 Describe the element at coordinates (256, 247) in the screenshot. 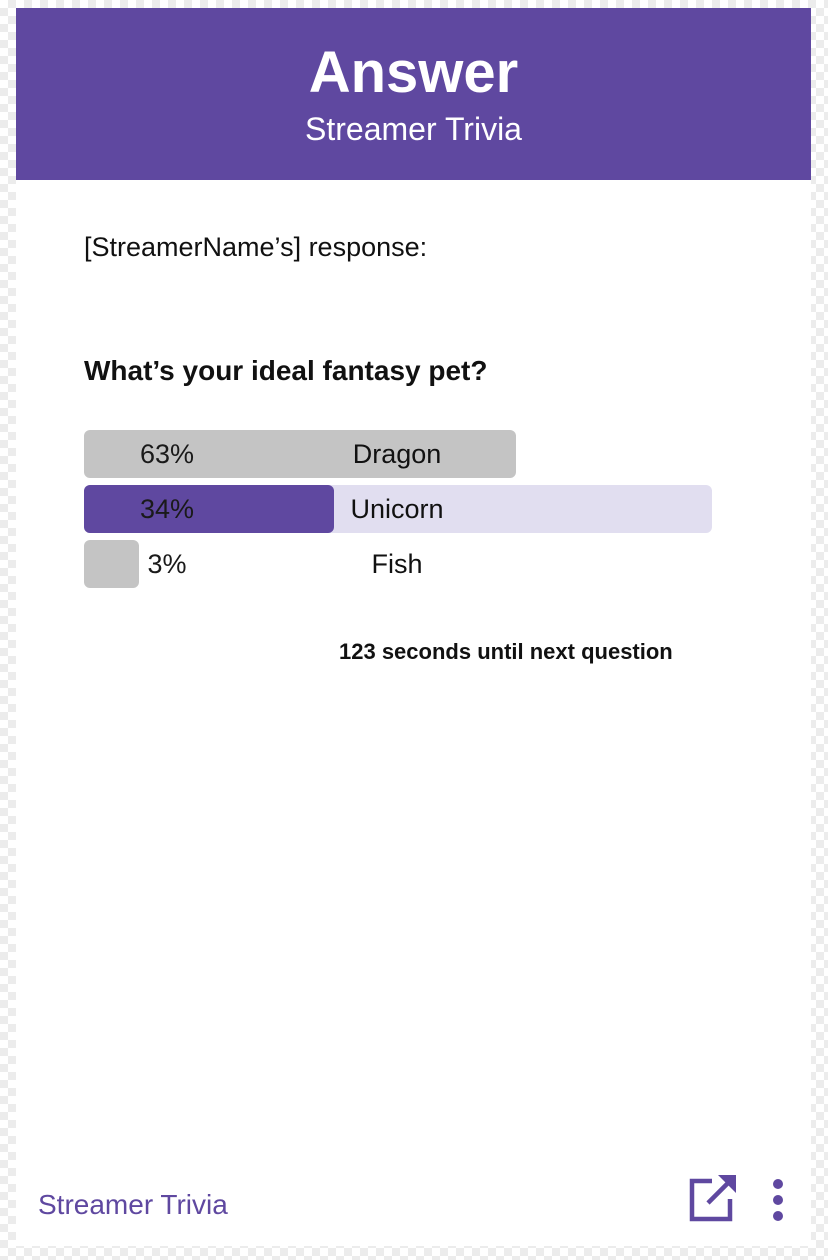

I see `streamer-response-label: [StreamerName’s] response:` at that location.